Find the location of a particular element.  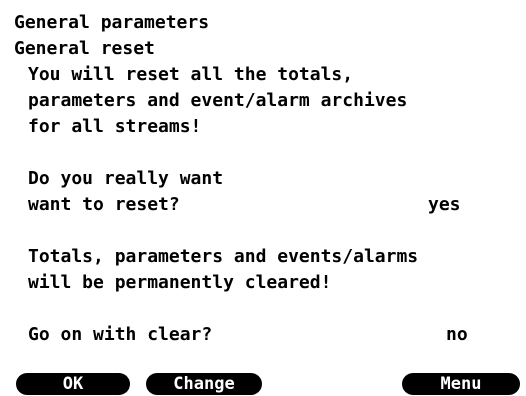

reset-confirm-value: yes is located at coordinates (444, 205).